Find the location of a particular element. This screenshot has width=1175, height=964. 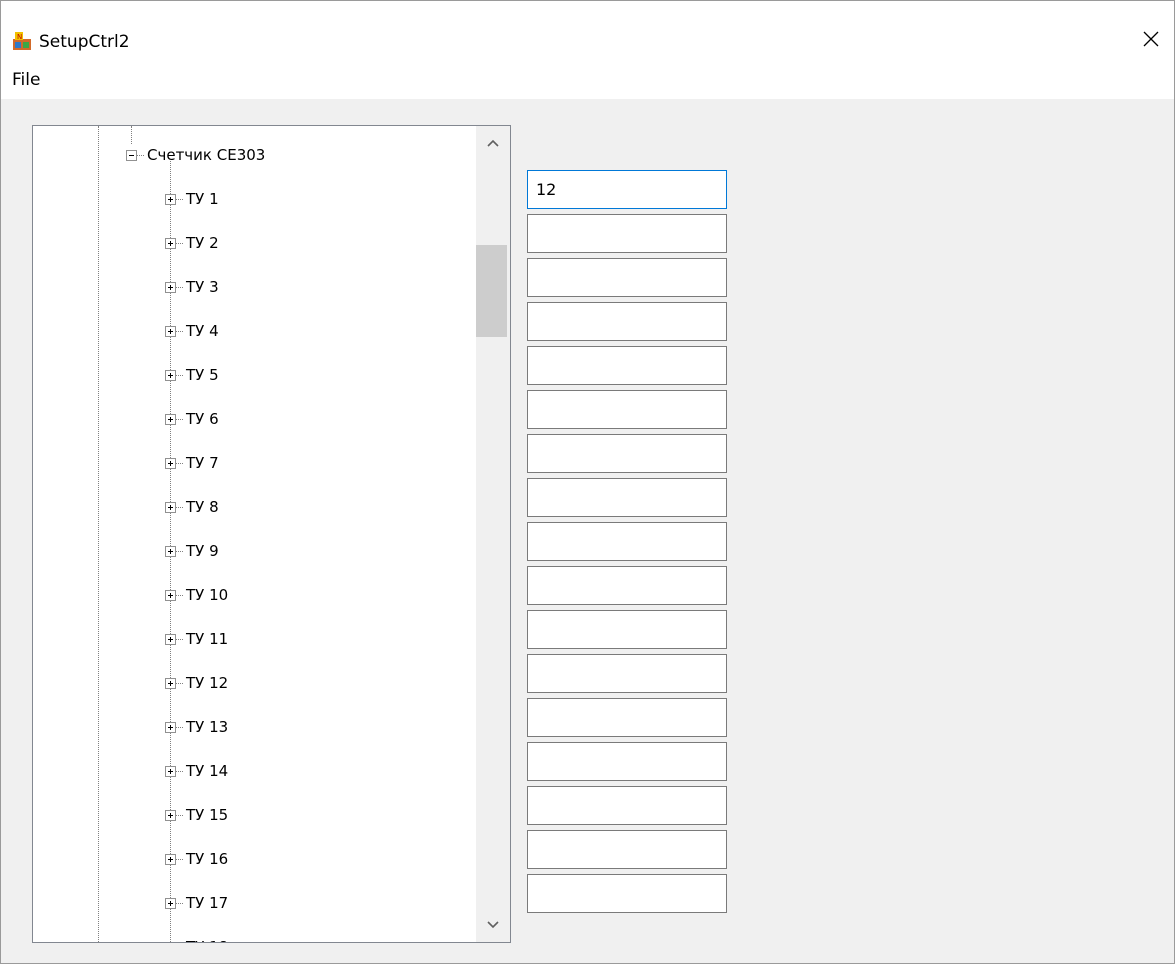

tree-node-label: ТУ 3 is located at coordinates (202, 287).